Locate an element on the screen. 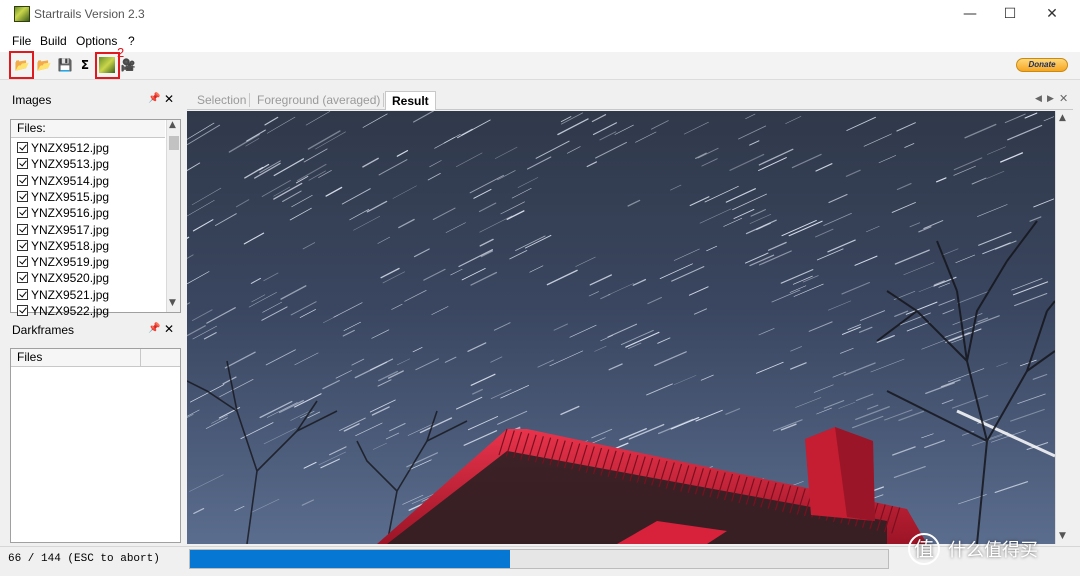 The height and width of the screenshot is (576, 1080). file-list-item: YNZX9521.jpg is located at coordinates (63, 295).